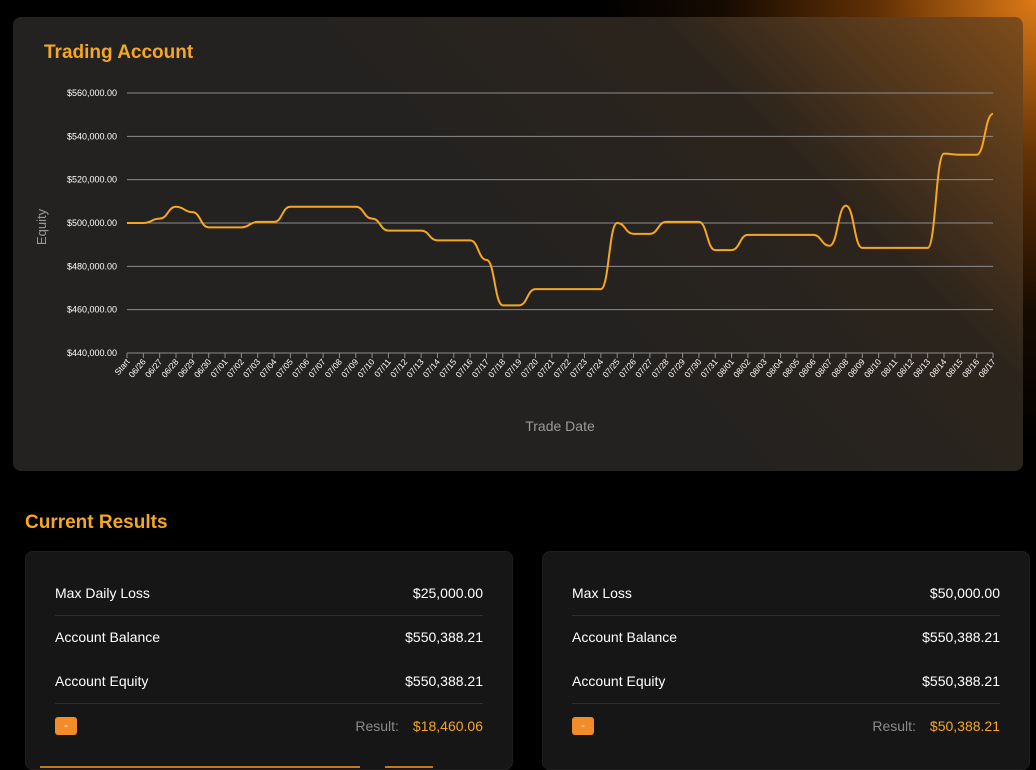  Describe the element at coordinates (154, 368) in the screenshot. I see `x-tick-label: 06/27` at that location.